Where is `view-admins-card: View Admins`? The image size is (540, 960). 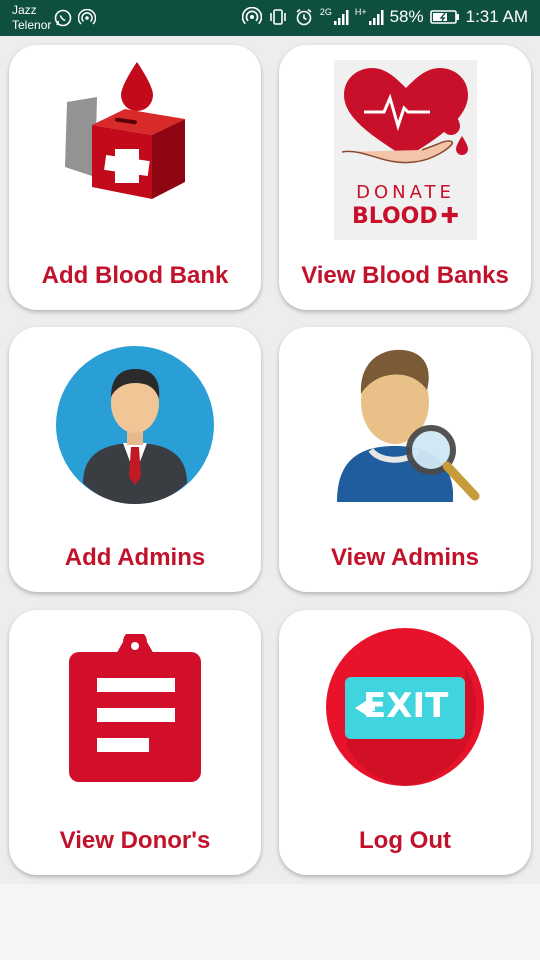 view-admins-card: View Admins is located at coordinates (405, 459).